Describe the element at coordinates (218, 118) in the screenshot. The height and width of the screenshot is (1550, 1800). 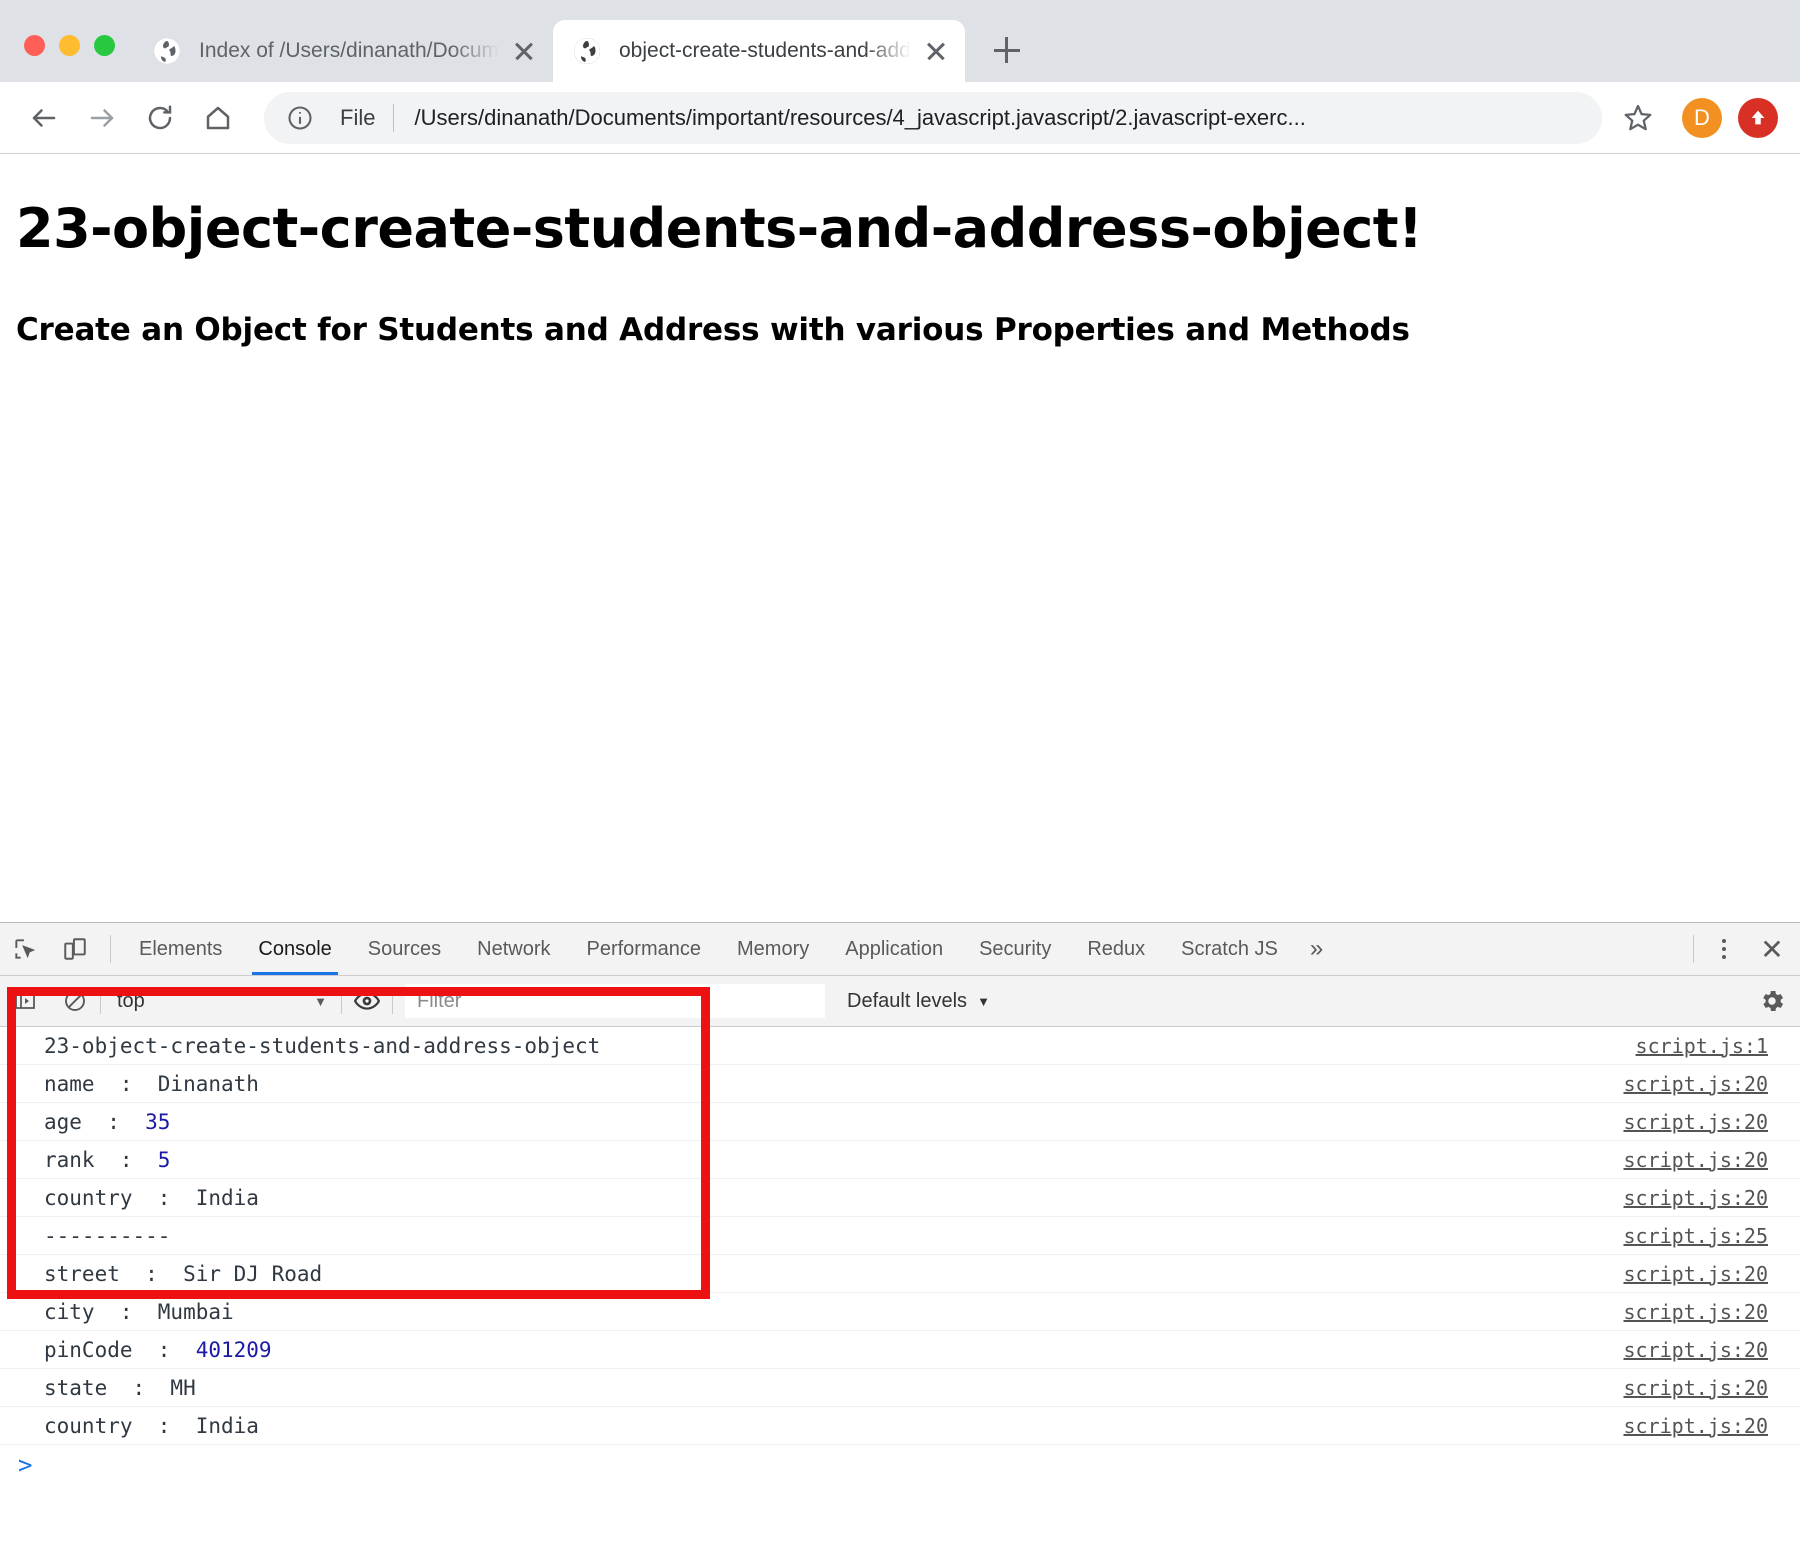
I see `home-icon` at that location.